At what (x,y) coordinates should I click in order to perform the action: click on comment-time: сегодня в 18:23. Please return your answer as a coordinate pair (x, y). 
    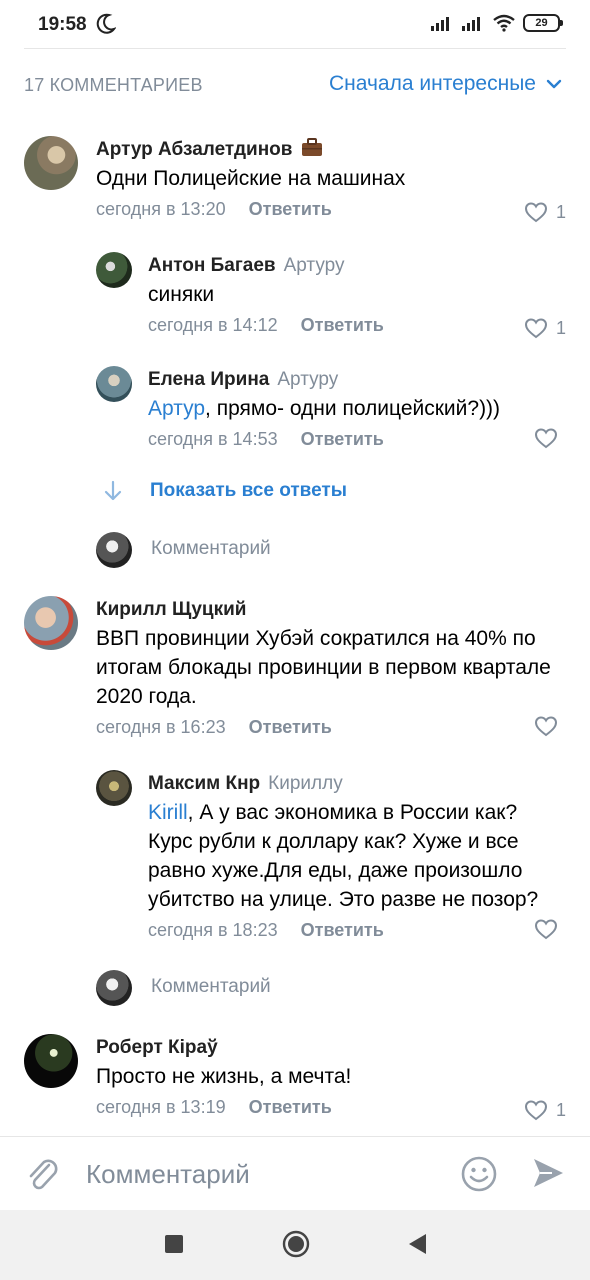
    Looking at the image, I should click on (213, 930).